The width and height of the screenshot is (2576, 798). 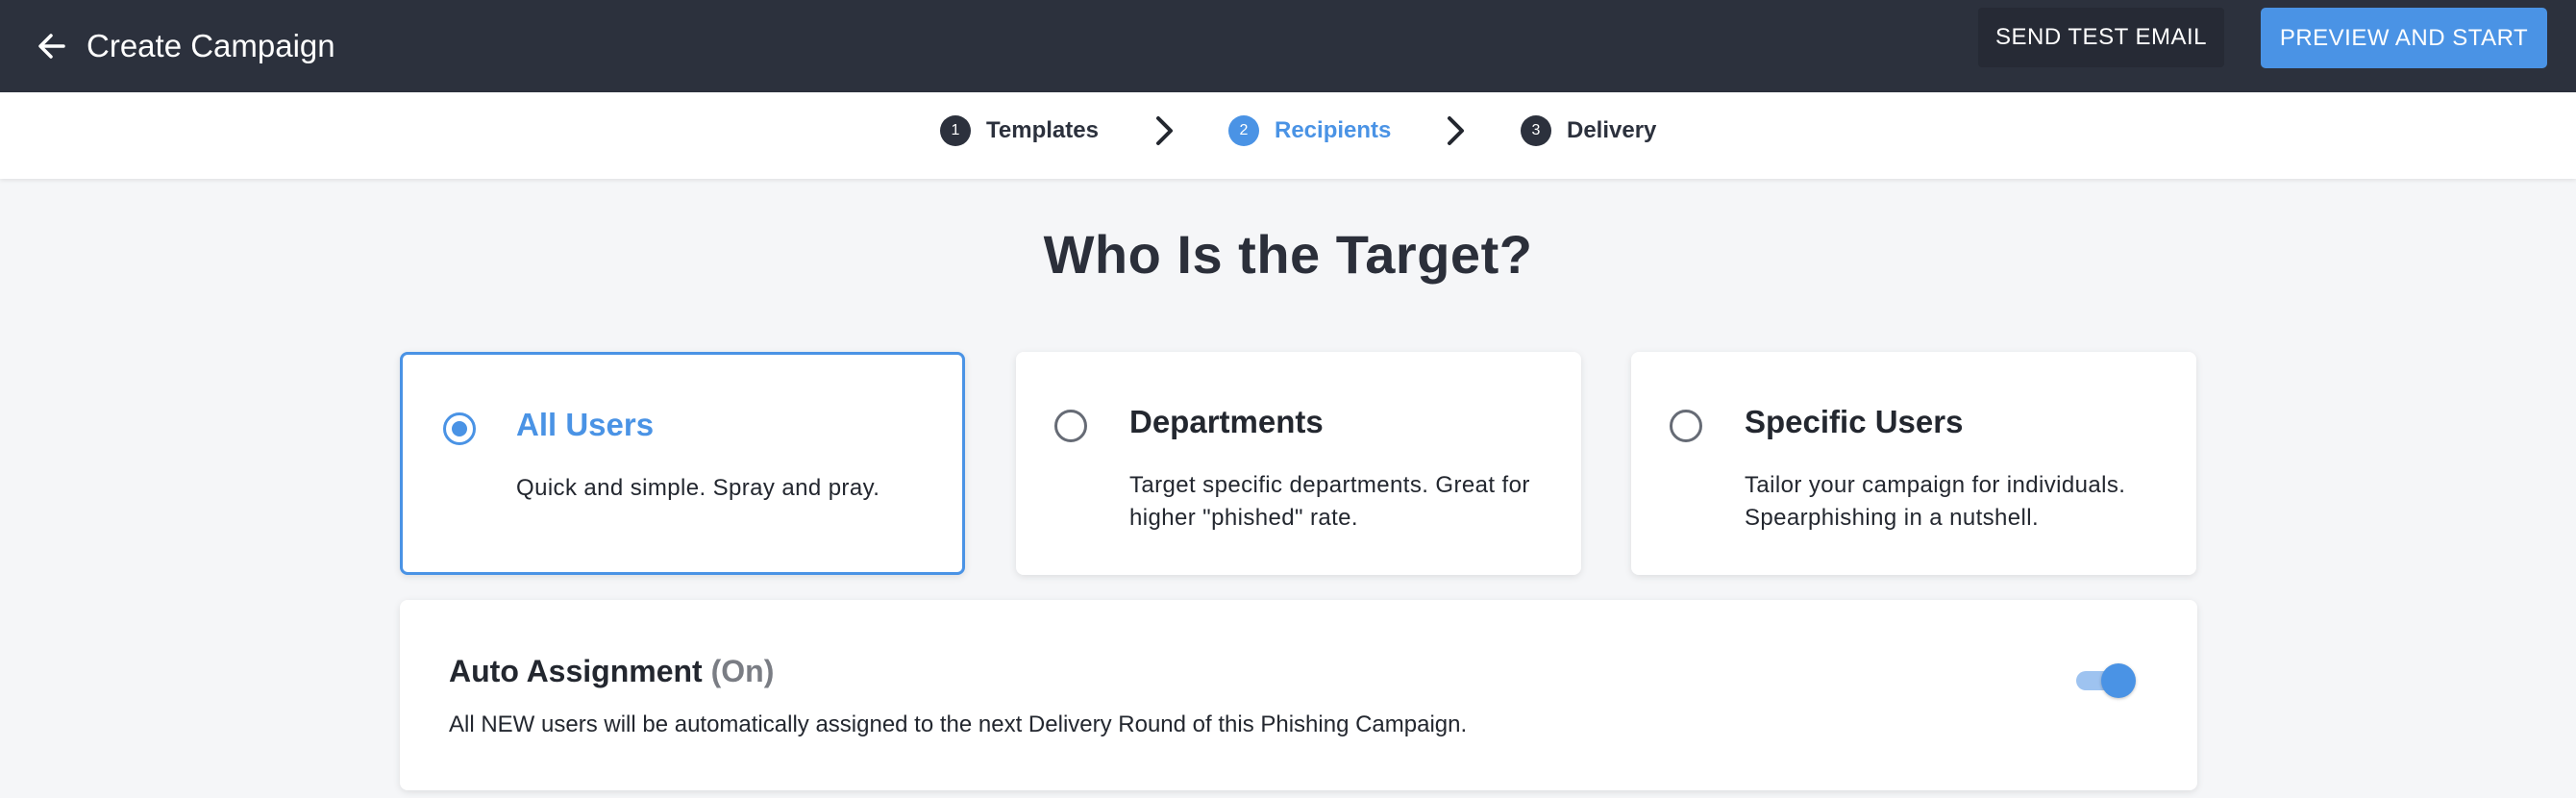 I want to click on step-label: Templates, so click(x=1042, y=130).